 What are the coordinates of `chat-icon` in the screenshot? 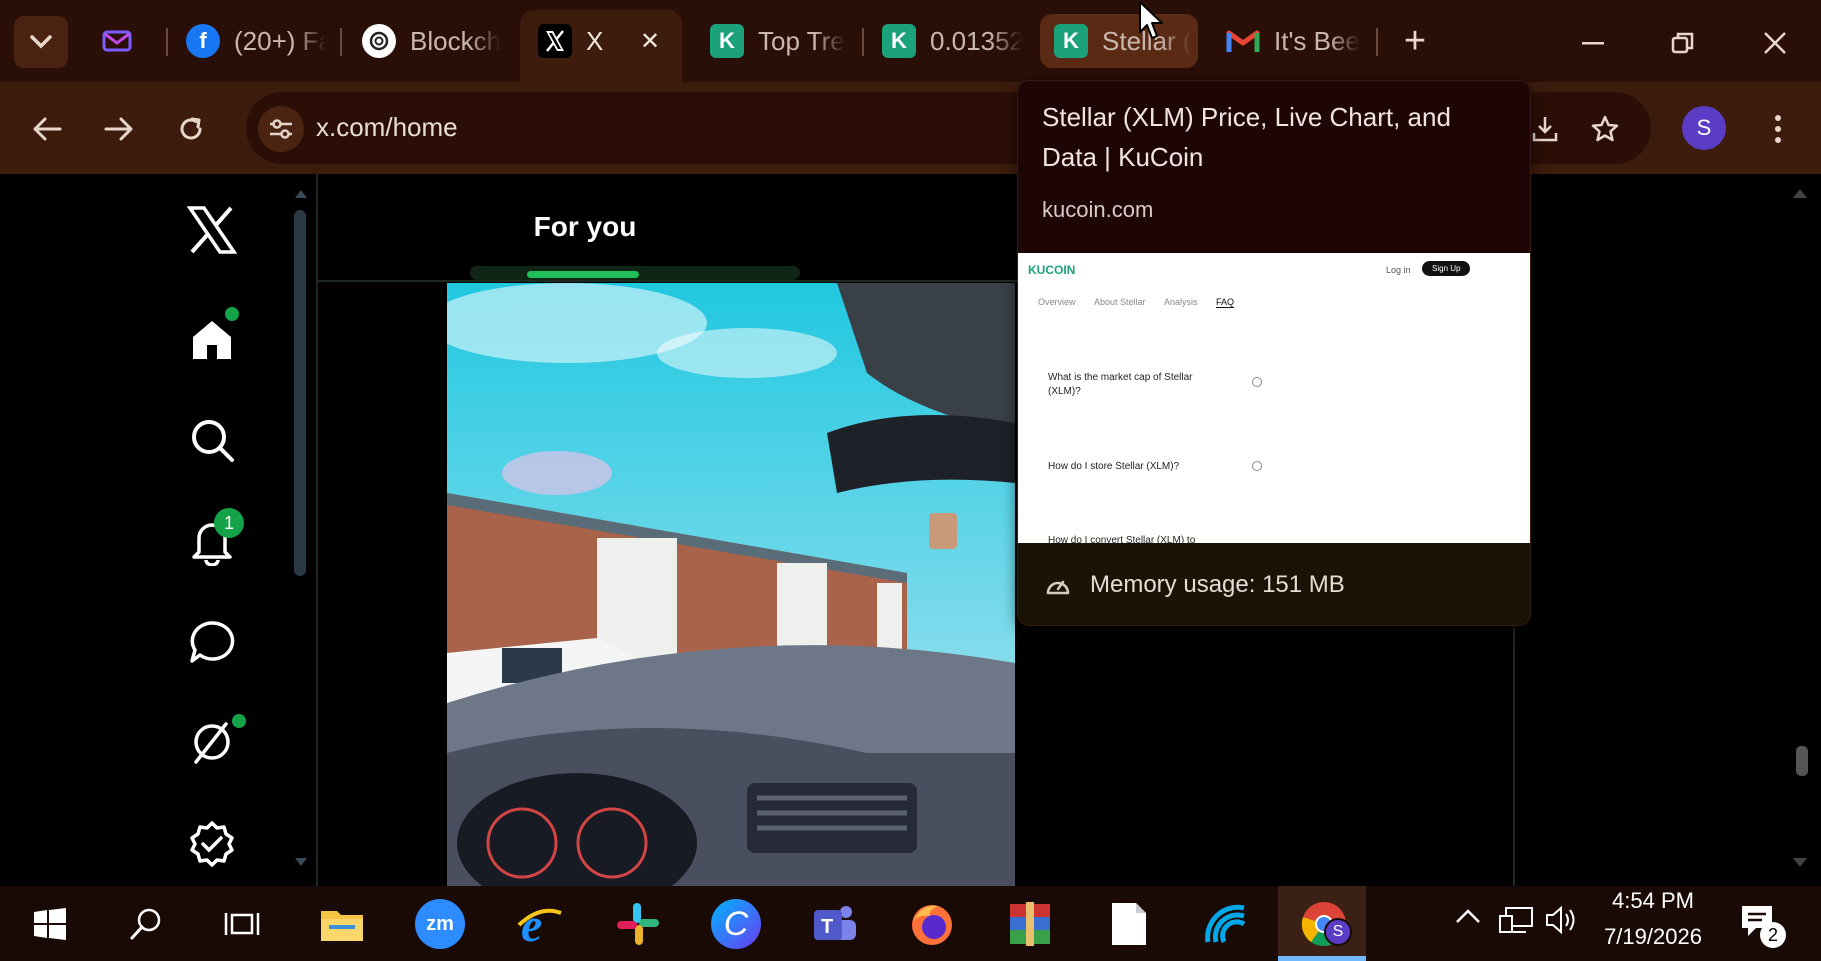 It's located at (212, 642).